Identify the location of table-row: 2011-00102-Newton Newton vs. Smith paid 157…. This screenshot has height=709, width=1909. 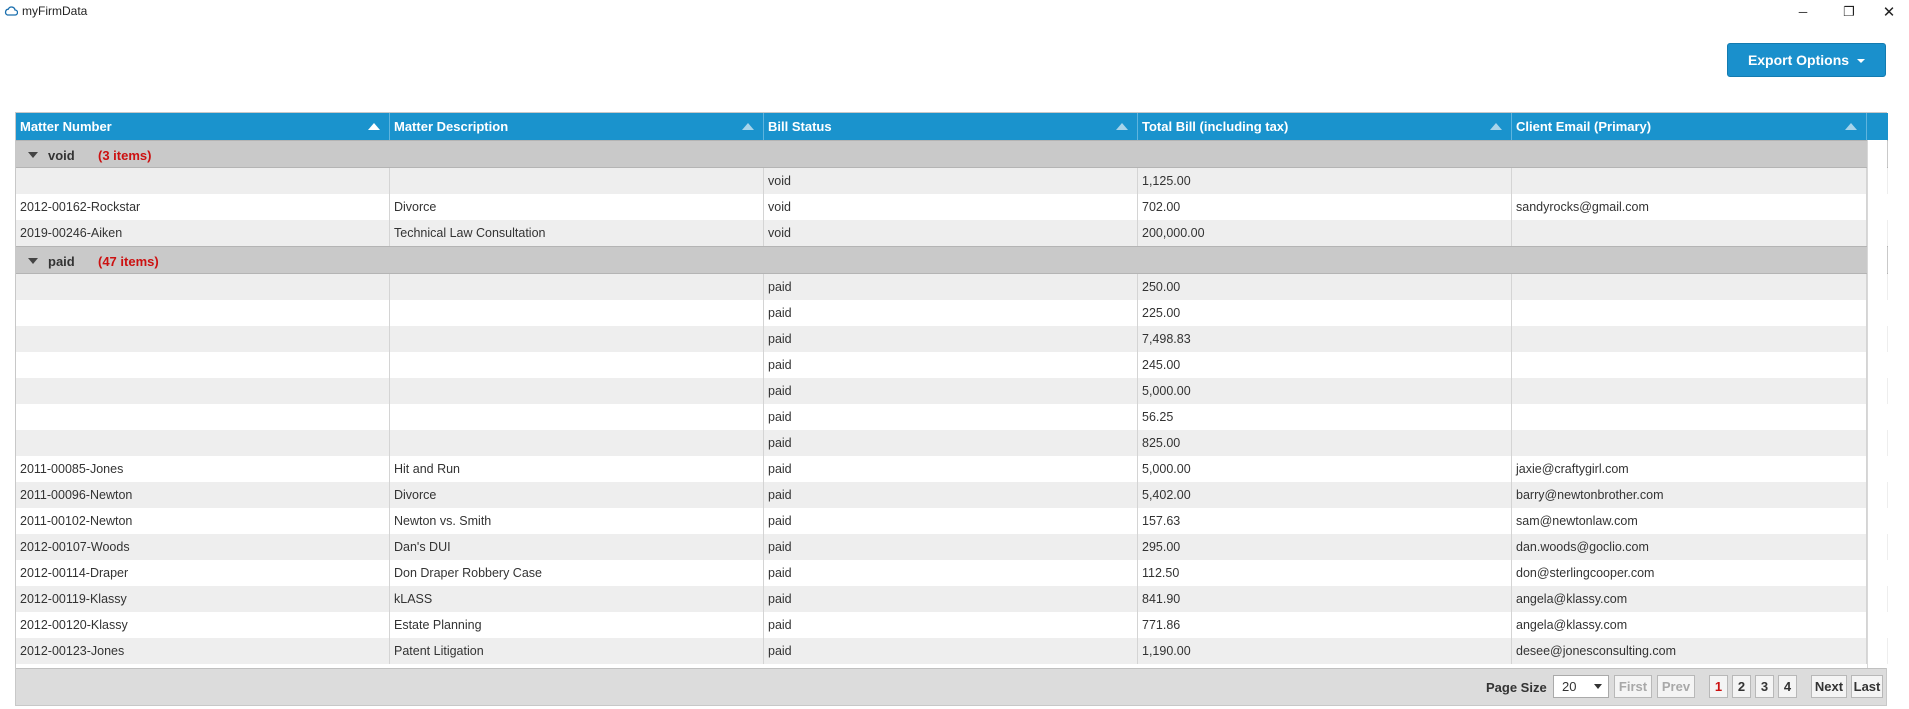
(952, 521).